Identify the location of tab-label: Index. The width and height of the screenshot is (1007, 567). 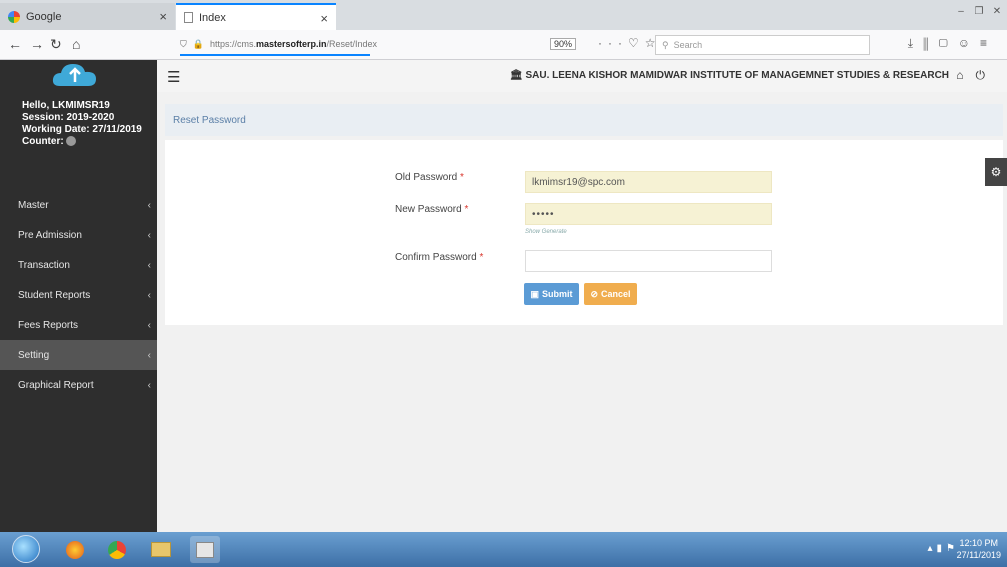
(212, 17).